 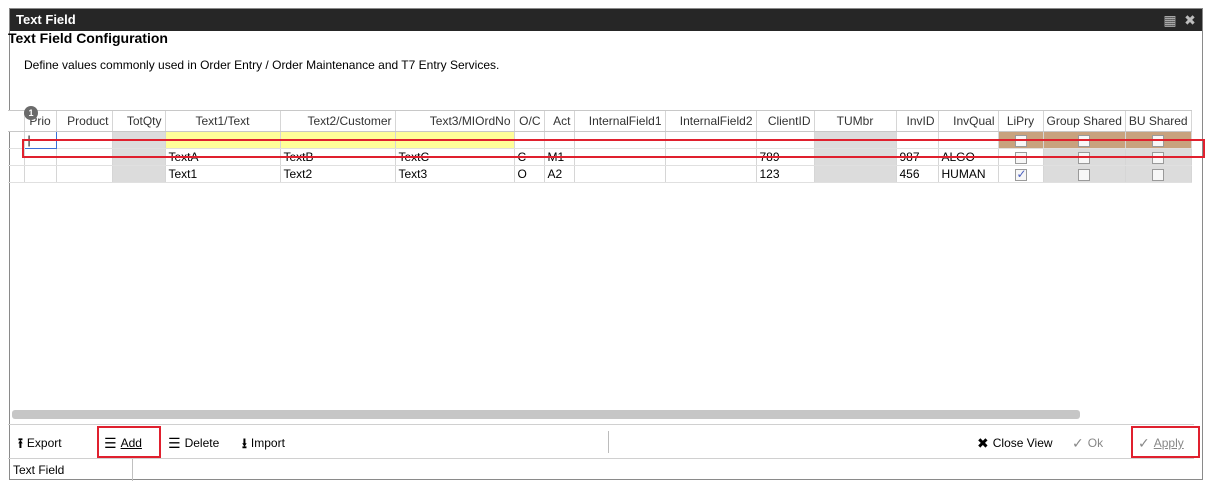 What do you see at coordinates (546, 414) in the screenshot?
I see `horizontal-scrollbar` at bounding box center [546, 414].